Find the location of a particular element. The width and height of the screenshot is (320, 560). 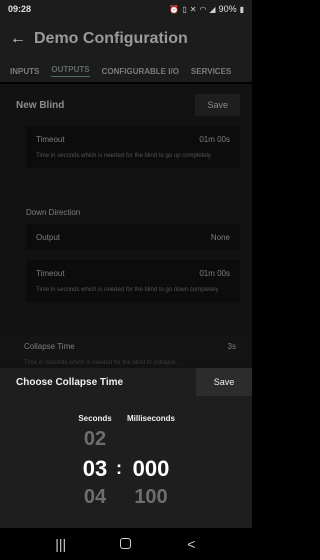

section-title: New Blind is located at coordinates (40, 105).